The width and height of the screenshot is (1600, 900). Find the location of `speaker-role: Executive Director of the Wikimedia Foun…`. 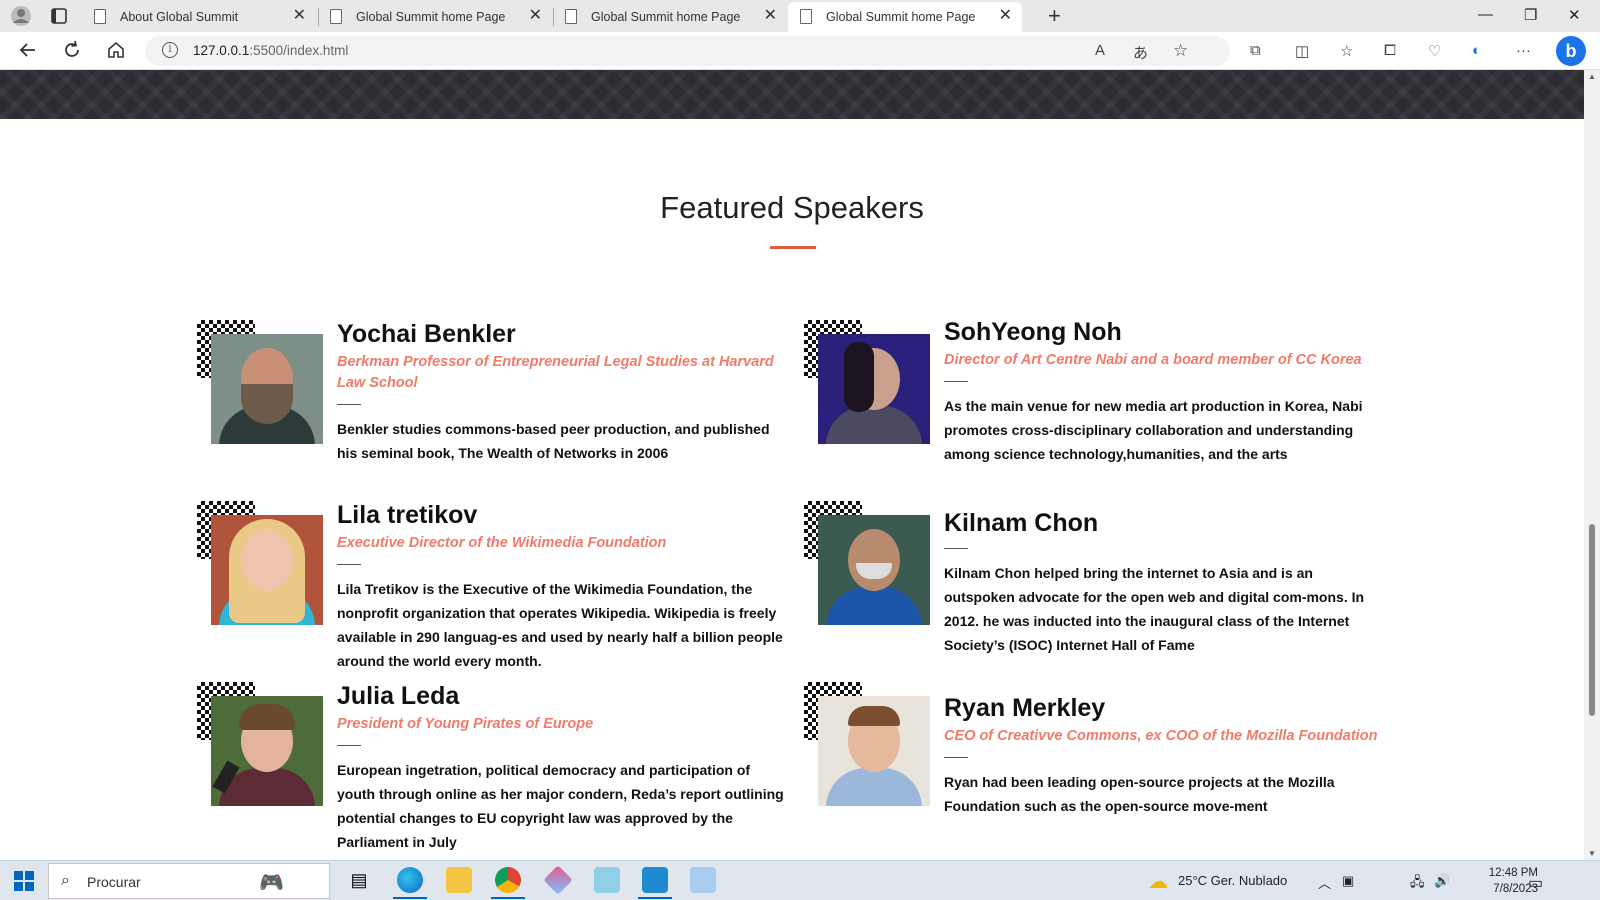

speaker-role: Executive Director of the Wikimedia Foun… is located at coordinates (502, 543).